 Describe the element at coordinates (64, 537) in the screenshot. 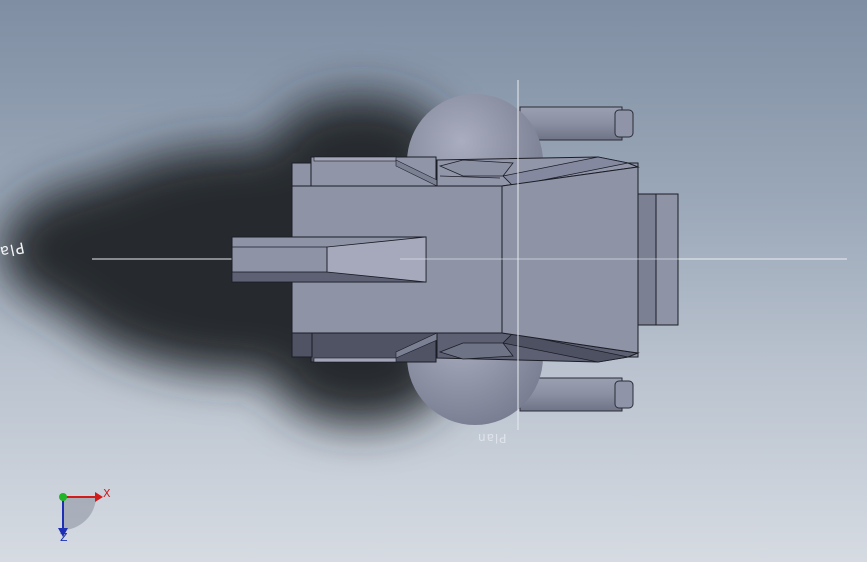

I see `axis-z-label: Z` at that location.